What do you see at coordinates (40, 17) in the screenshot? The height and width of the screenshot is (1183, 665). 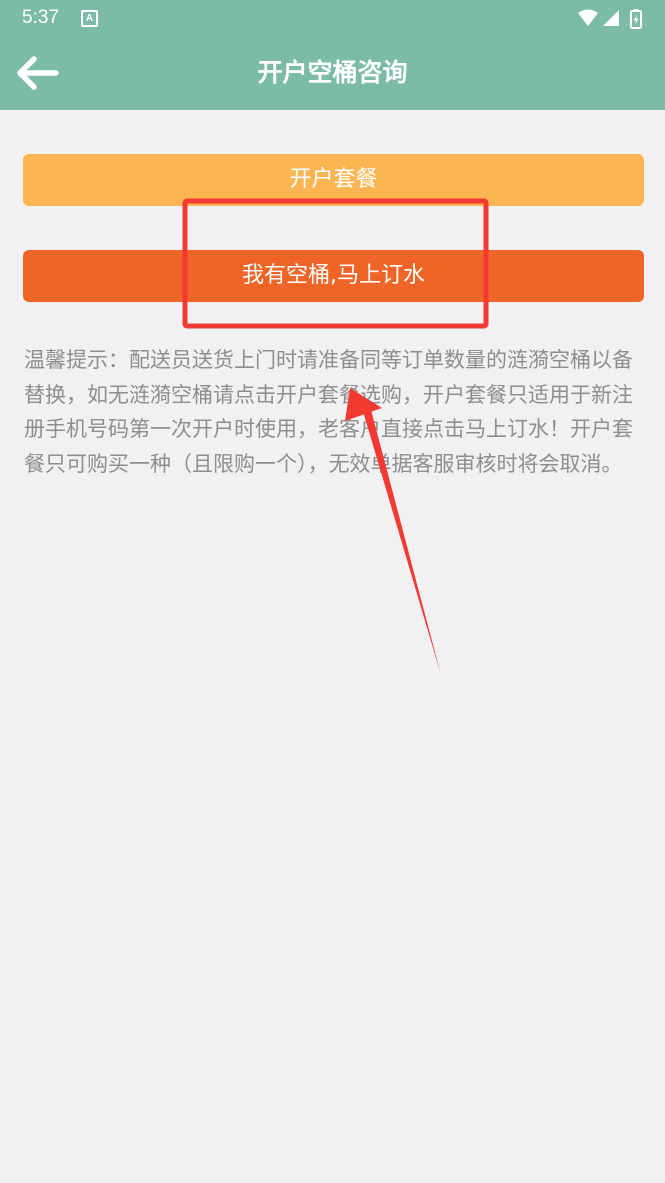 I see `status-time: 5:37` at bounding box center [40, 17].